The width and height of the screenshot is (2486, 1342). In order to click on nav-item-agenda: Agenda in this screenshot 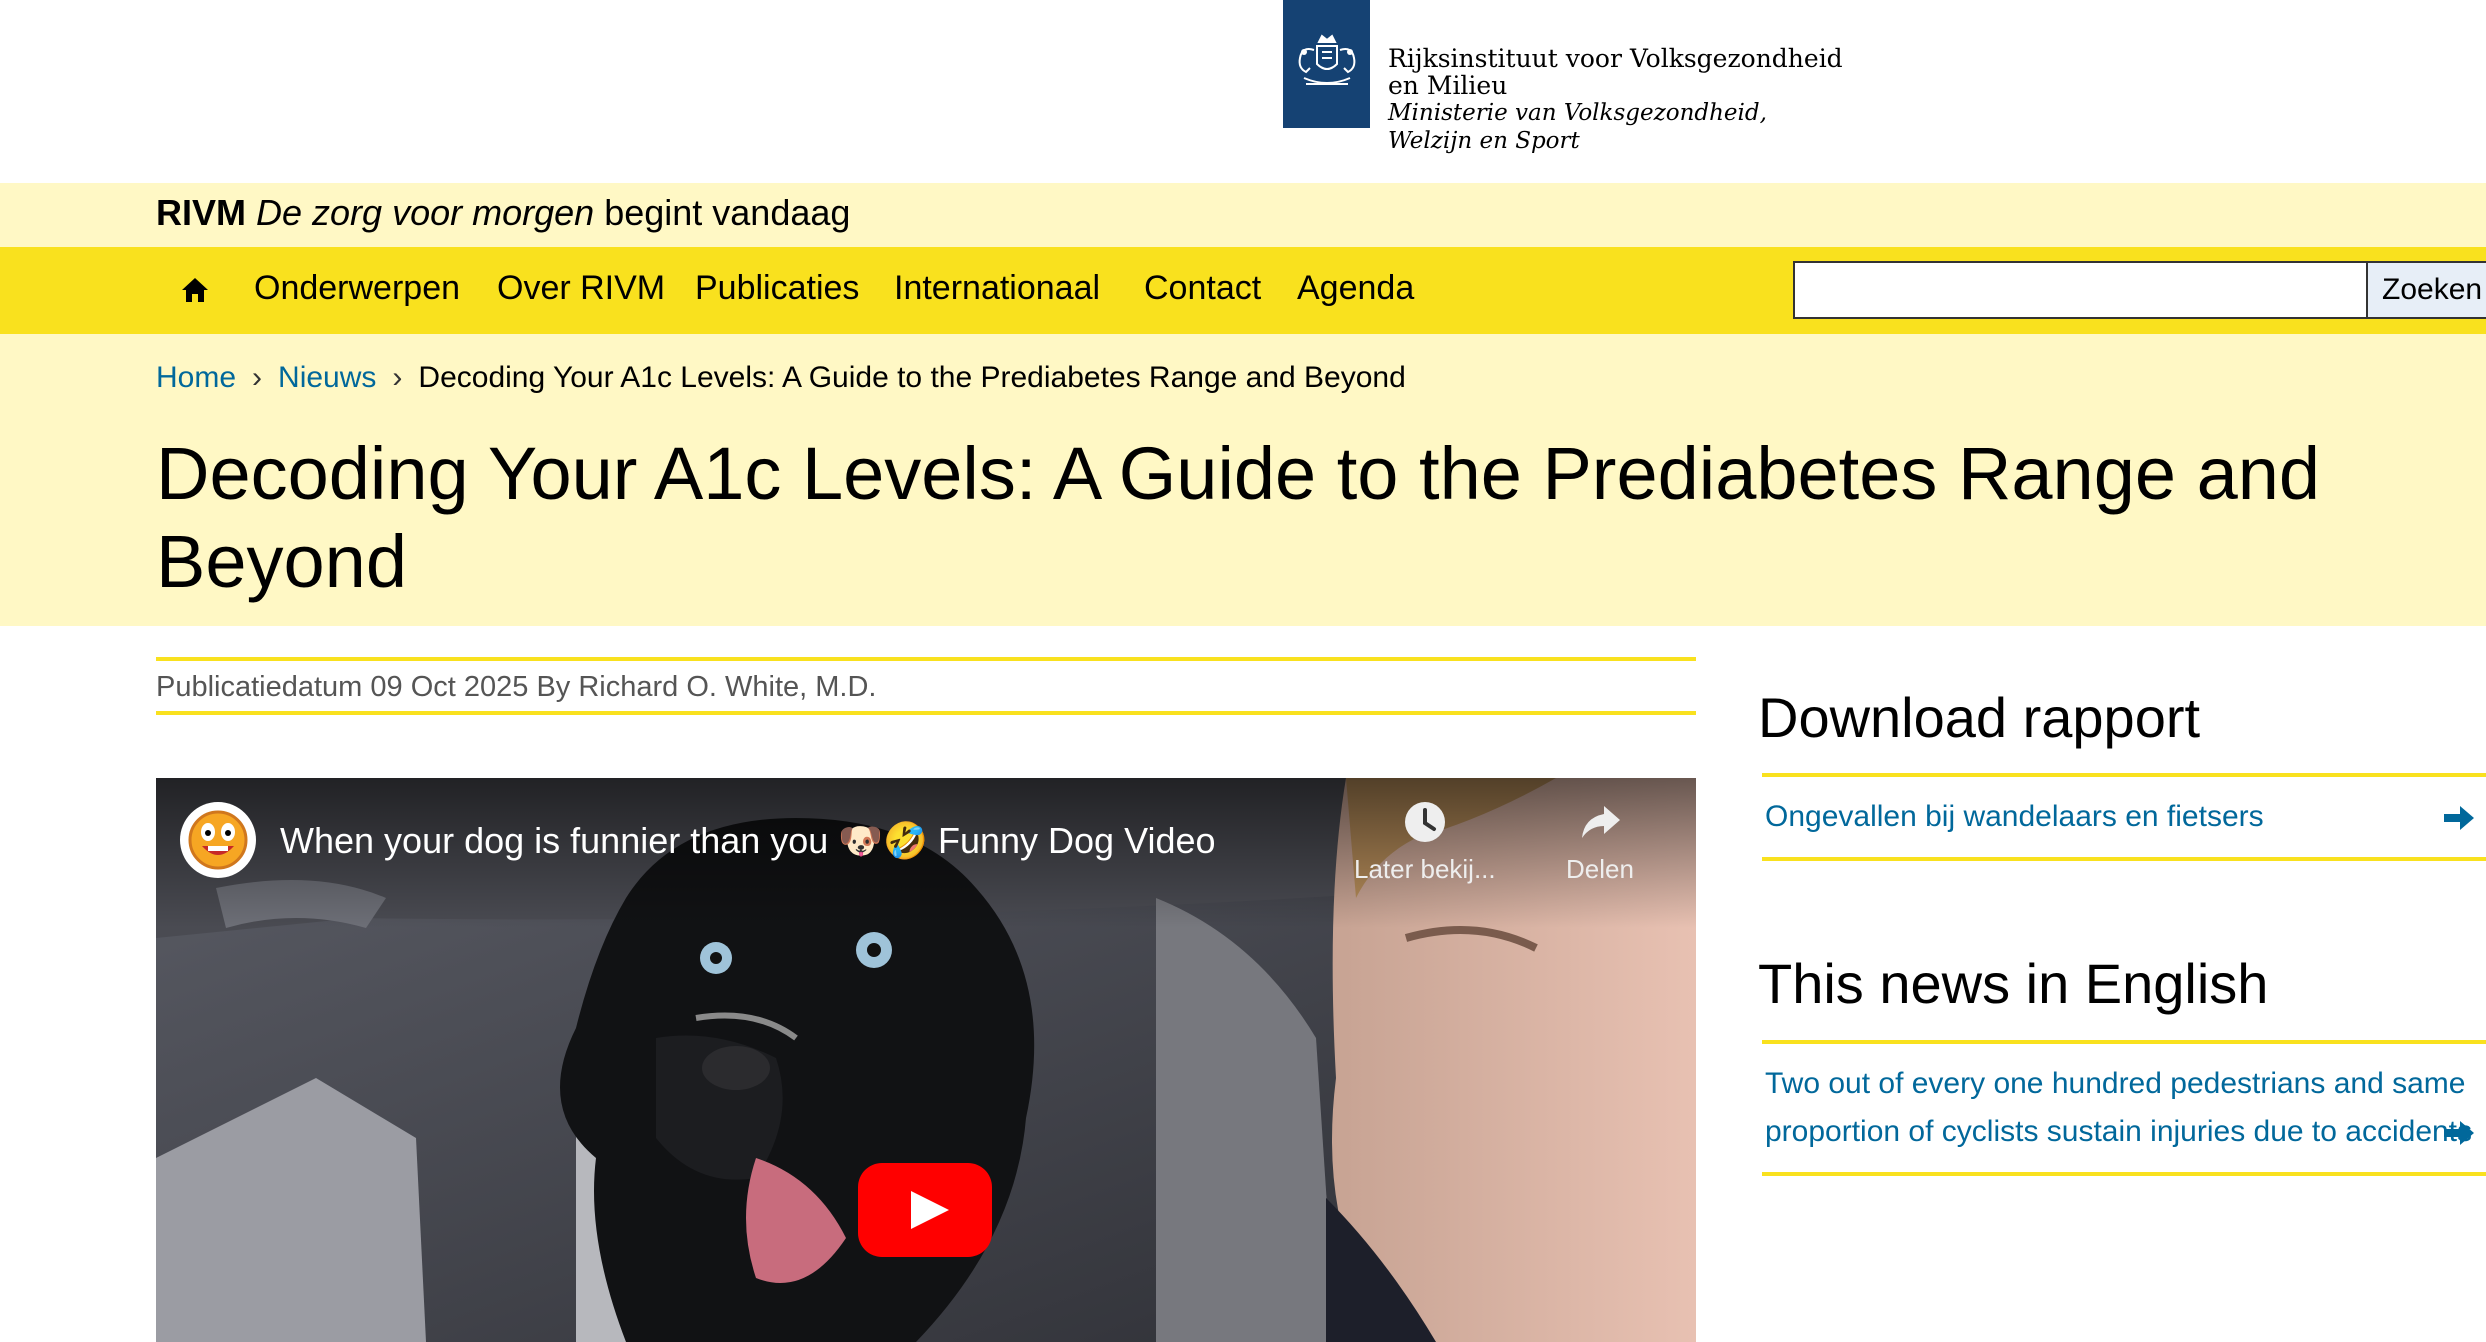, I will do `click(1355, 288)`.